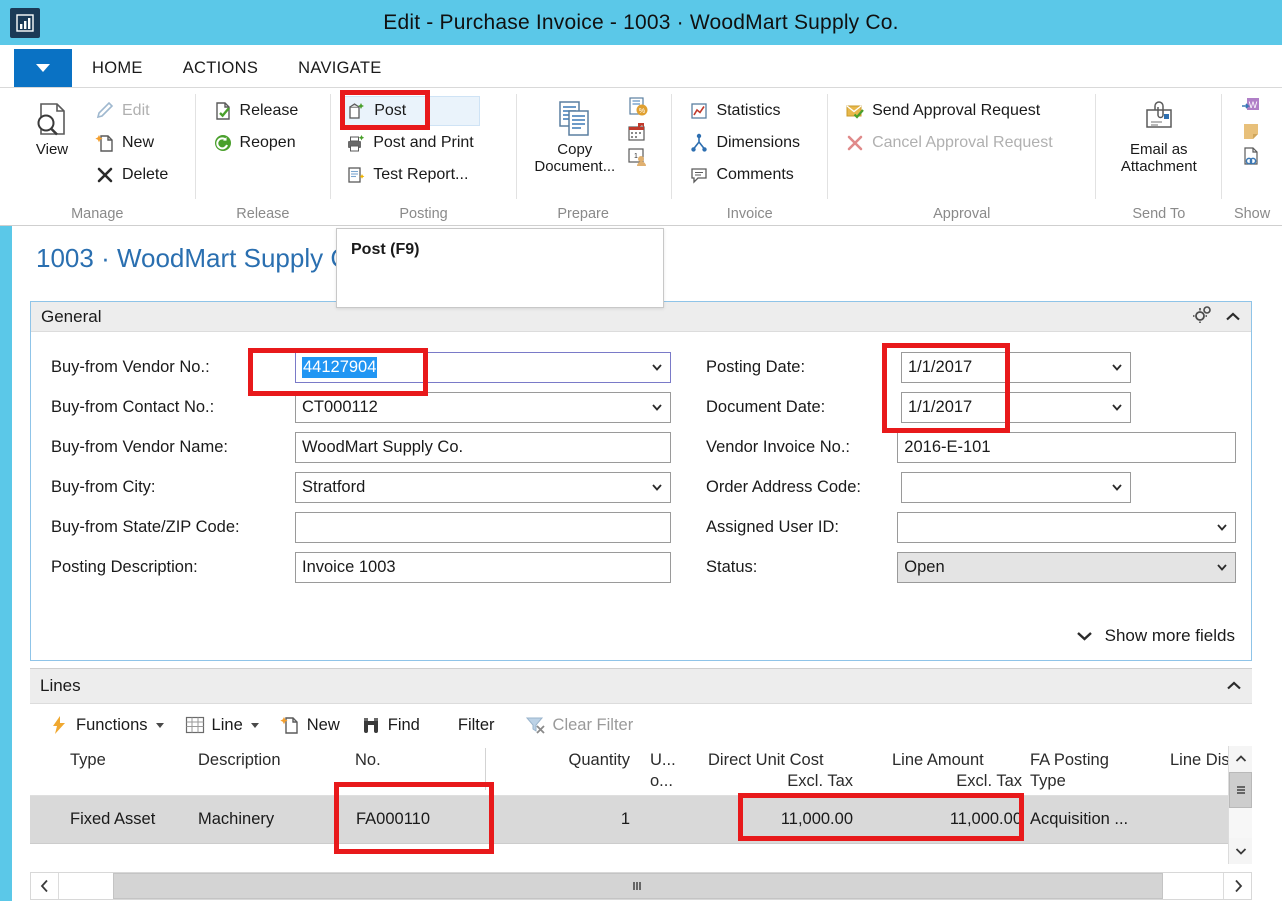 Image resolution: width=1282 pixels, height=901 pixels. What do you see at coordinates (1016, 367) in the screenshot?
I see `posting-date-input: 1/1/2017` at bounding box center [1016, 367].